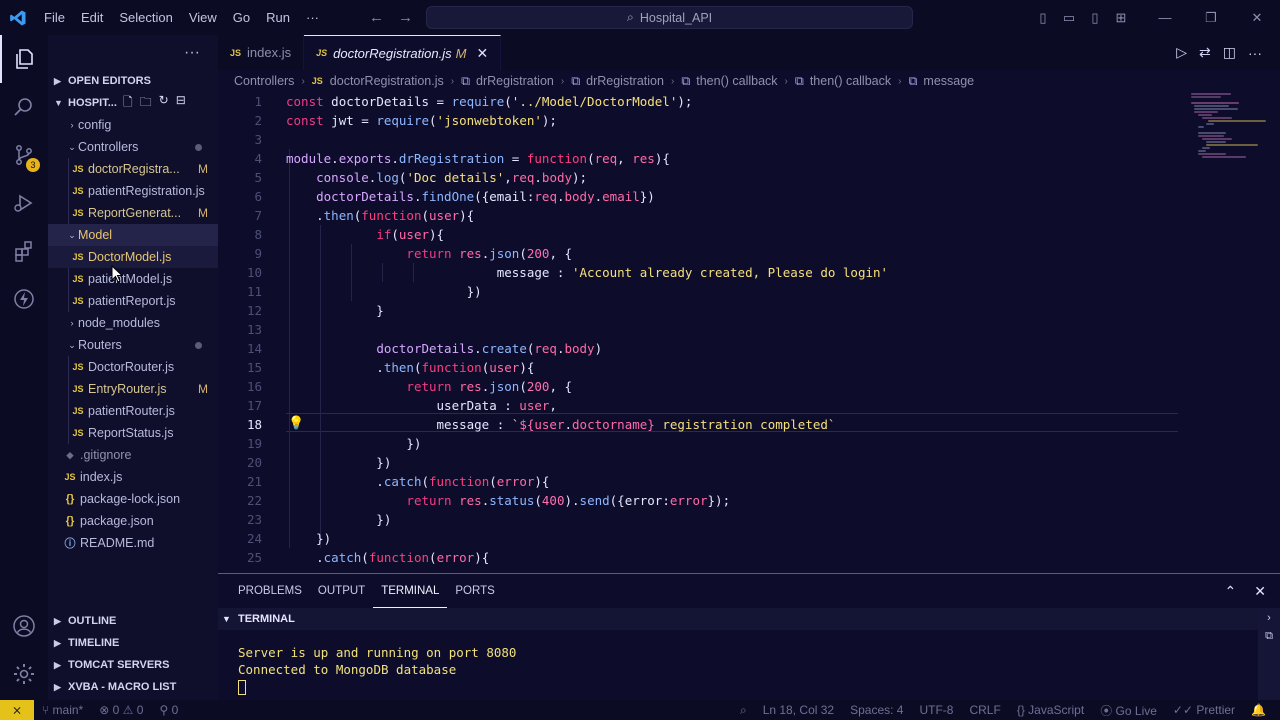 The image size is (1280, 720). What do you see at coordinates (24, 59) in the screenshot?
I see `explorer-icon` at bounding box center [24, 59].